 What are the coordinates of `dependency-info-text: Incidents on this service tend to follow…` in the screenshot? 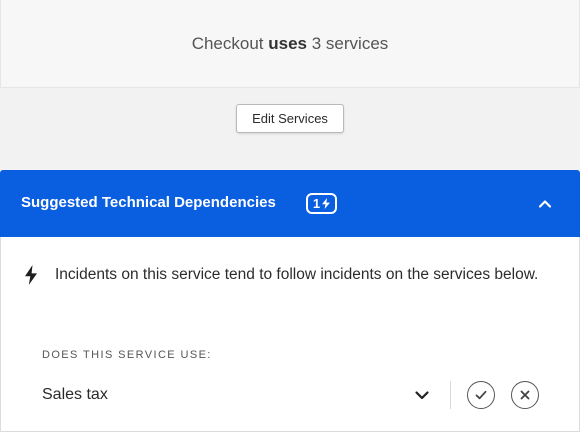 It's located at (297, 274).